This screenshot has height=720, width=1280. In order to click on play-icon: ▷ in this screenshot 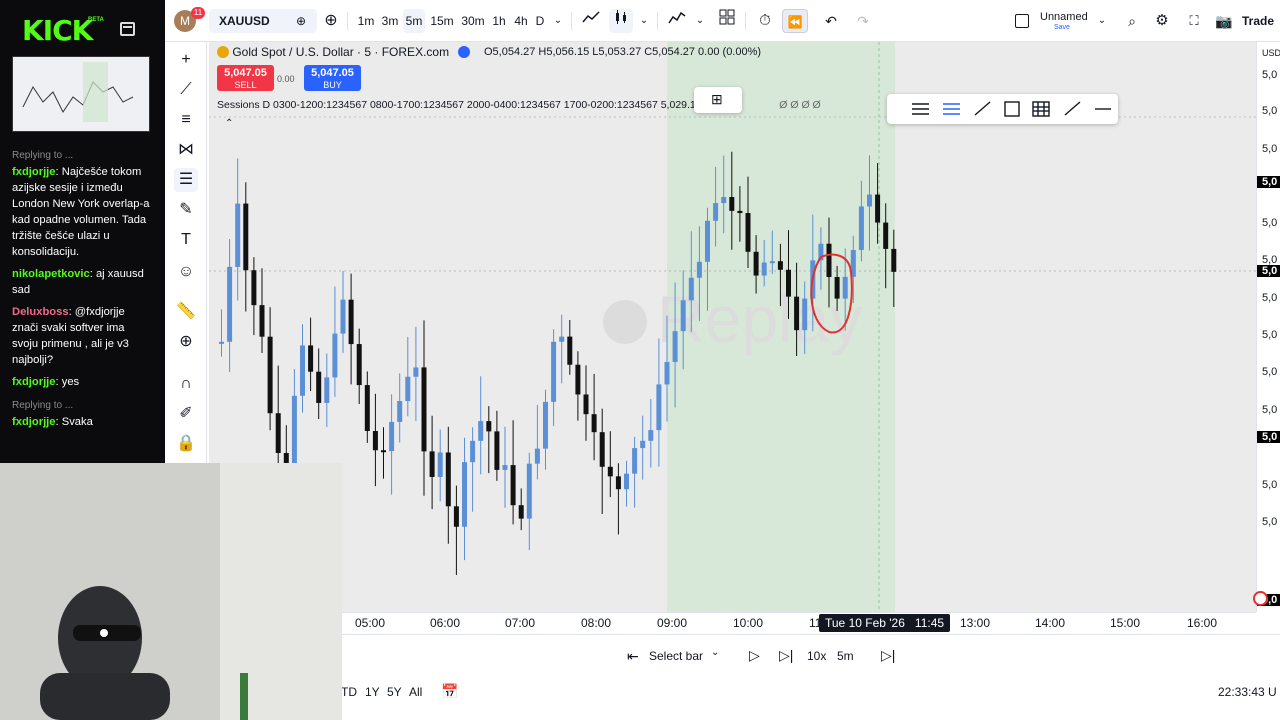, I will do `click(754, 655)`.